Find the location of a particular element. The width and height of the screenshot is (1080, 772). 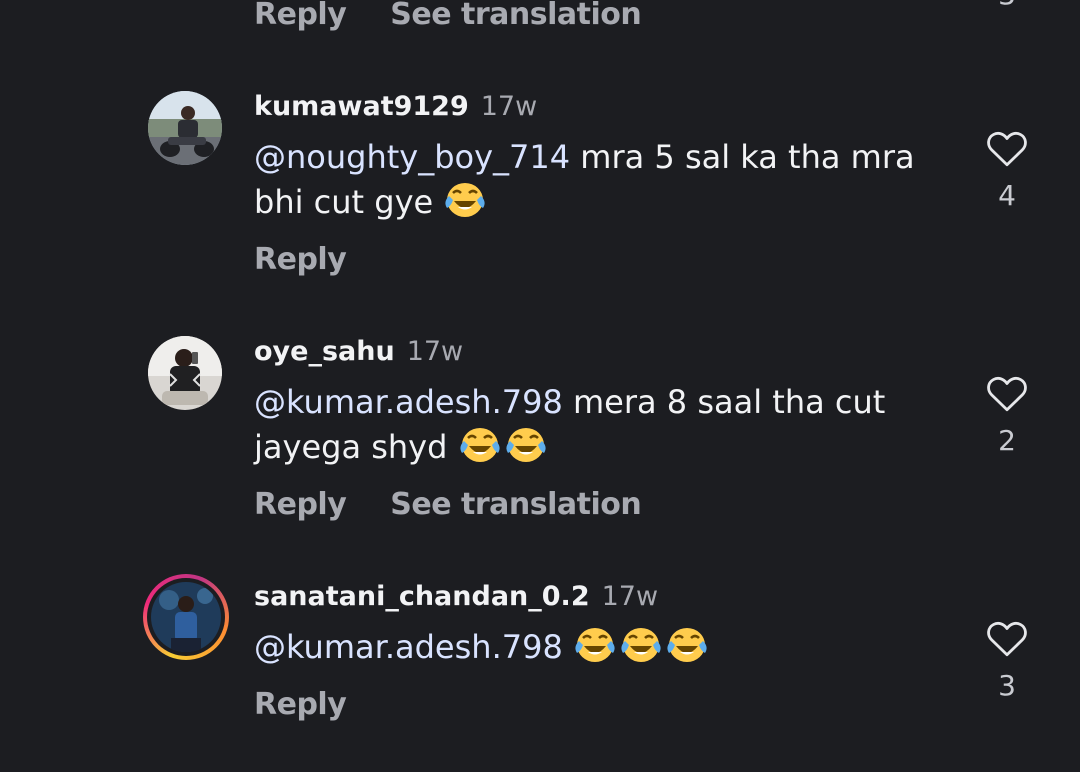

comment-body-line2: bhi cut gye is located at coordinates (349, 202).